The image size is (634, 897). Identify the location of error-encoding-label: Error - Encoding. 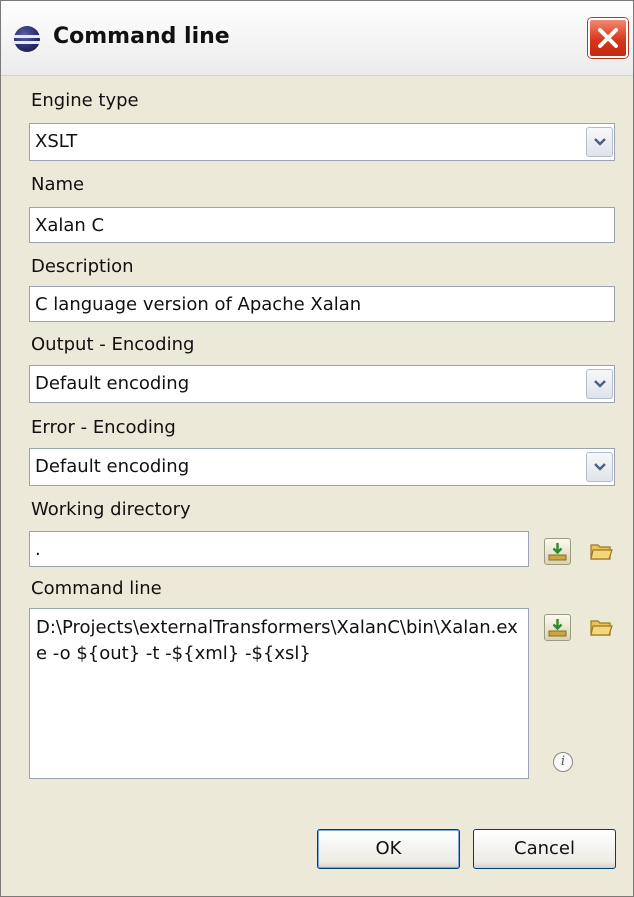
(103, 427).